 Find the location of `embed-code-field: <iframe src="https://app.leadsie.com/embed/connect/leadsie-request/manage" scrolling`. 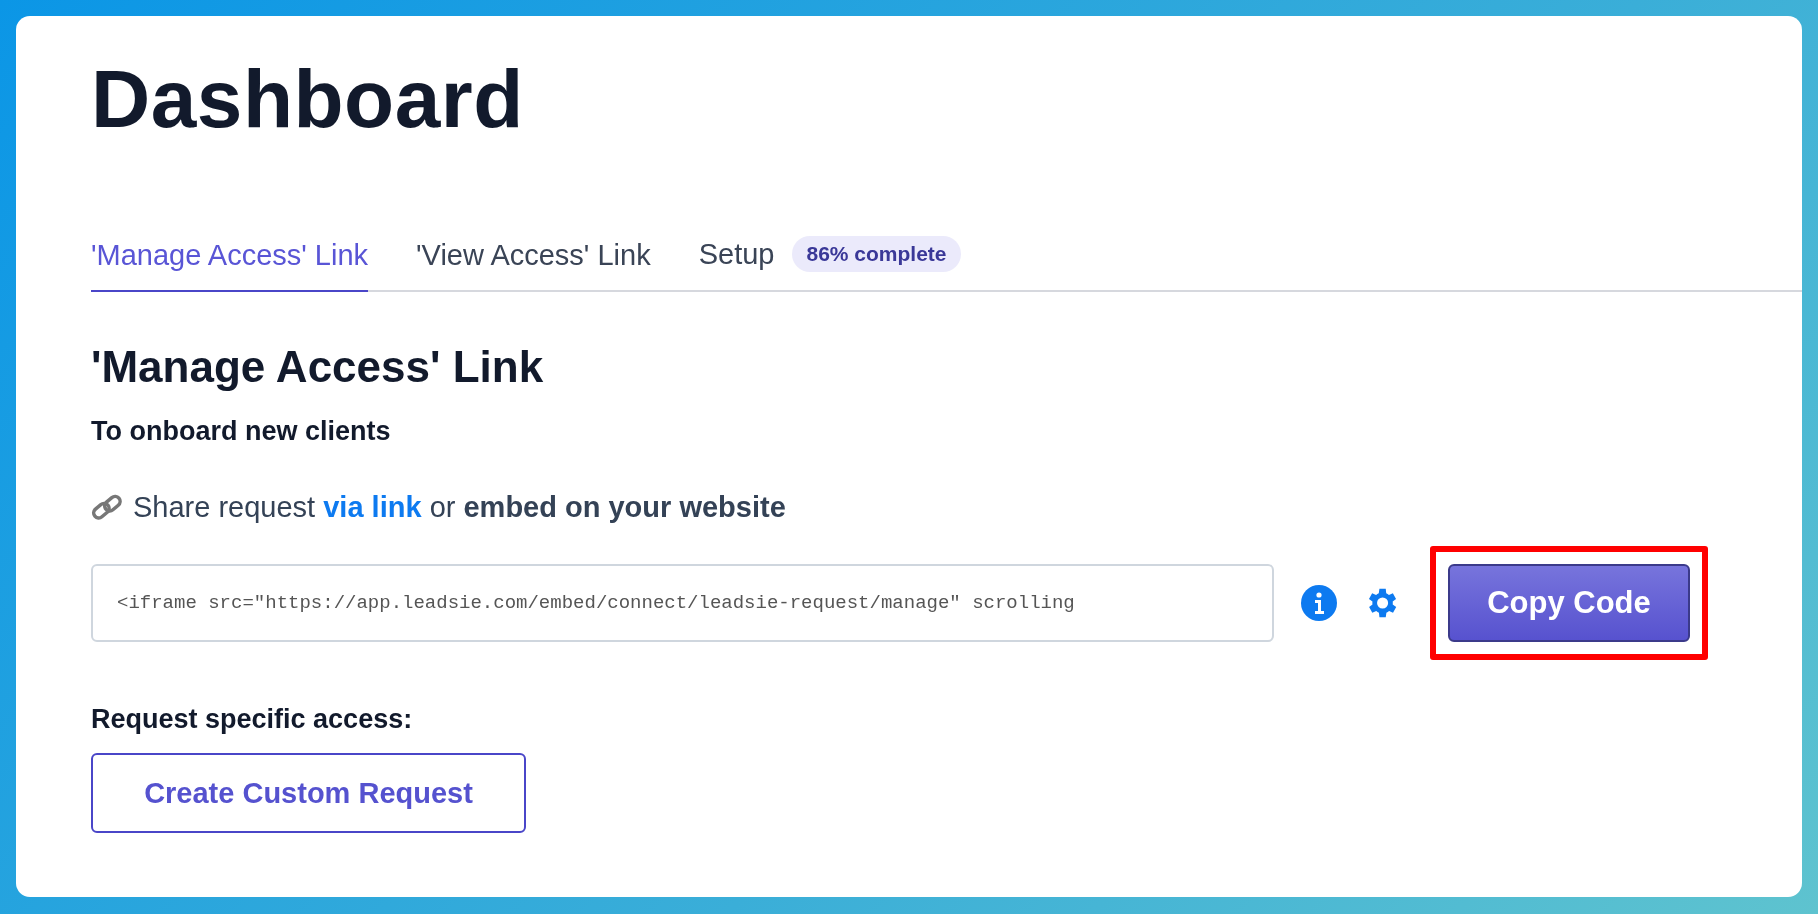

embed-code-field: <iframe src="https://app.leadsie.com/embed/connect/leadsie-request/manage" scrolling is located at coordinates (682, 603).